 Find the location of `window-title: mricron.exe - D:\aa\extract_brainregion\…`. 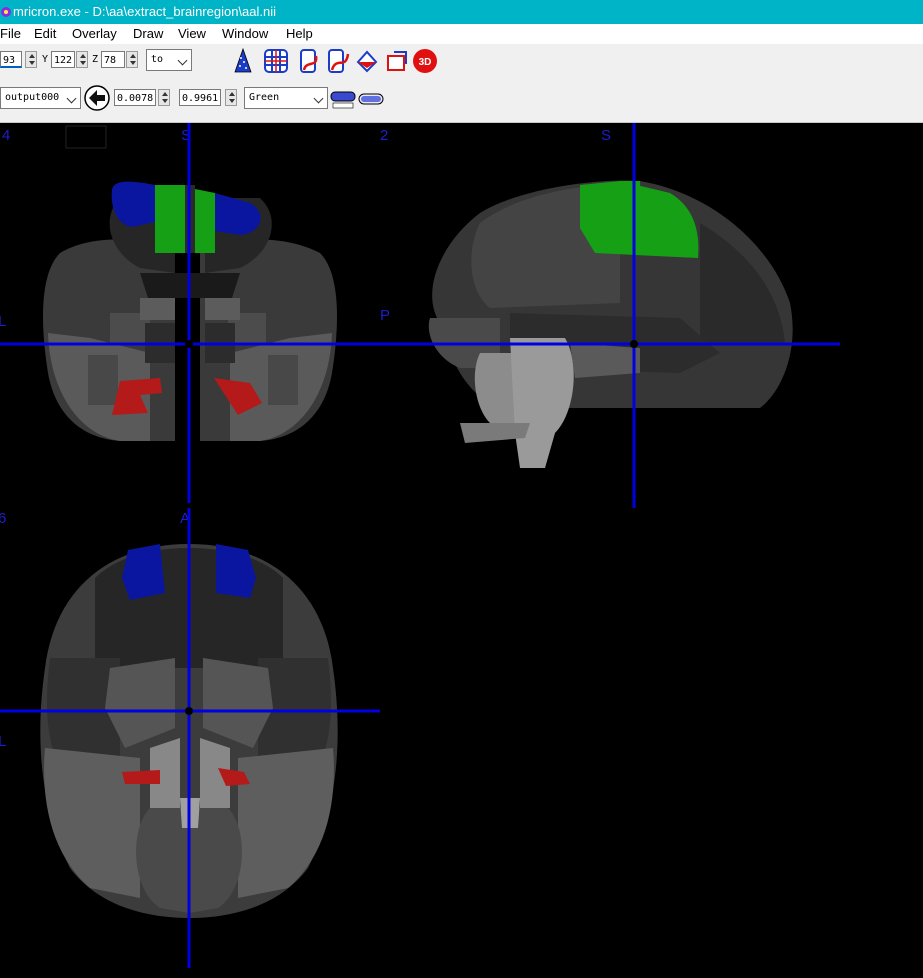

window-title: mricron.exe - D:\aa\extract_brainregion\… is located at coordinates (145, 11).